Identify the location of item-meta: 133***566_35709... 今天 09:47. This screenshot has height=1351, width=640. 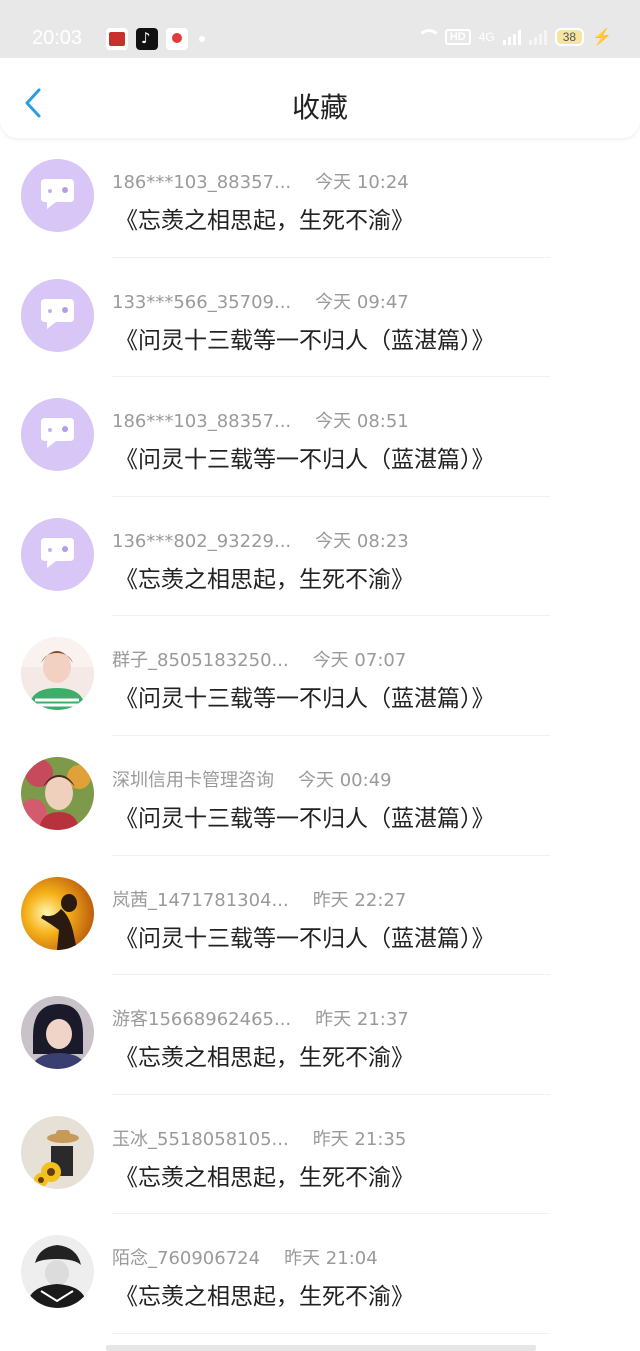
(260, 301).